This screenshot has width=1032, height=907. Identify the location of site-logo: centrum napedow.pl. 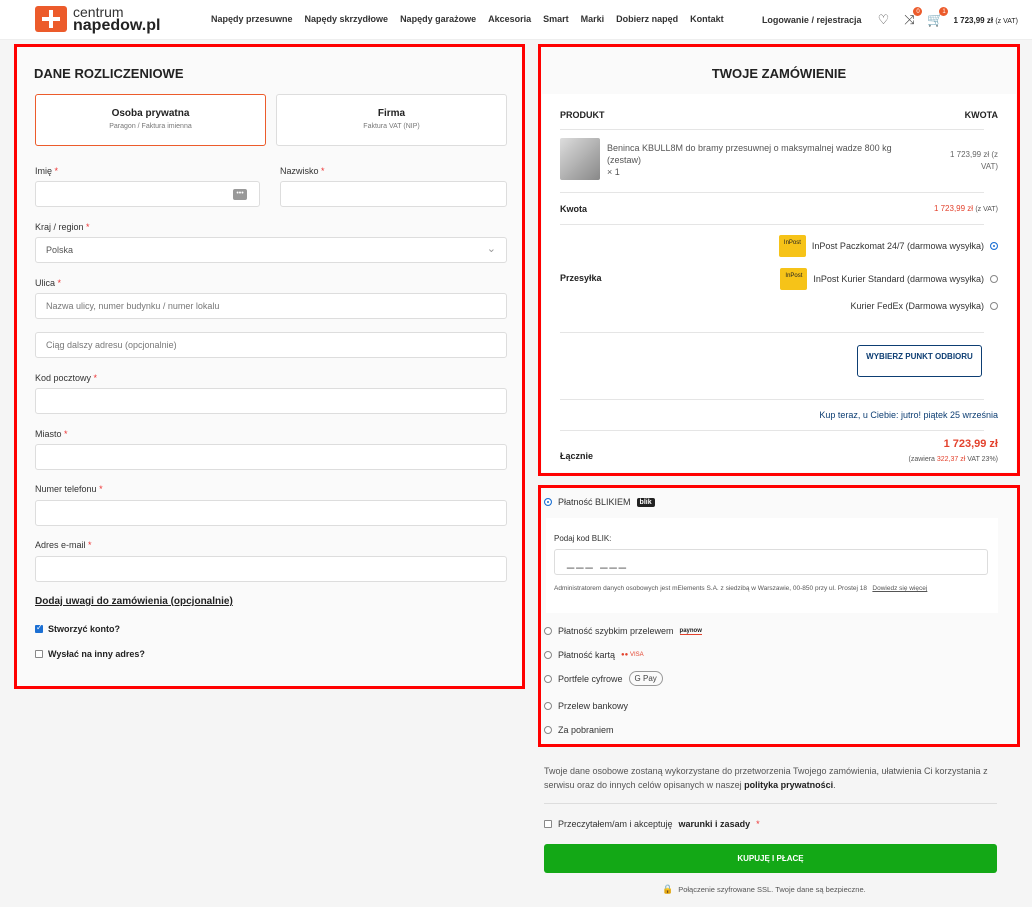
(98, 19).